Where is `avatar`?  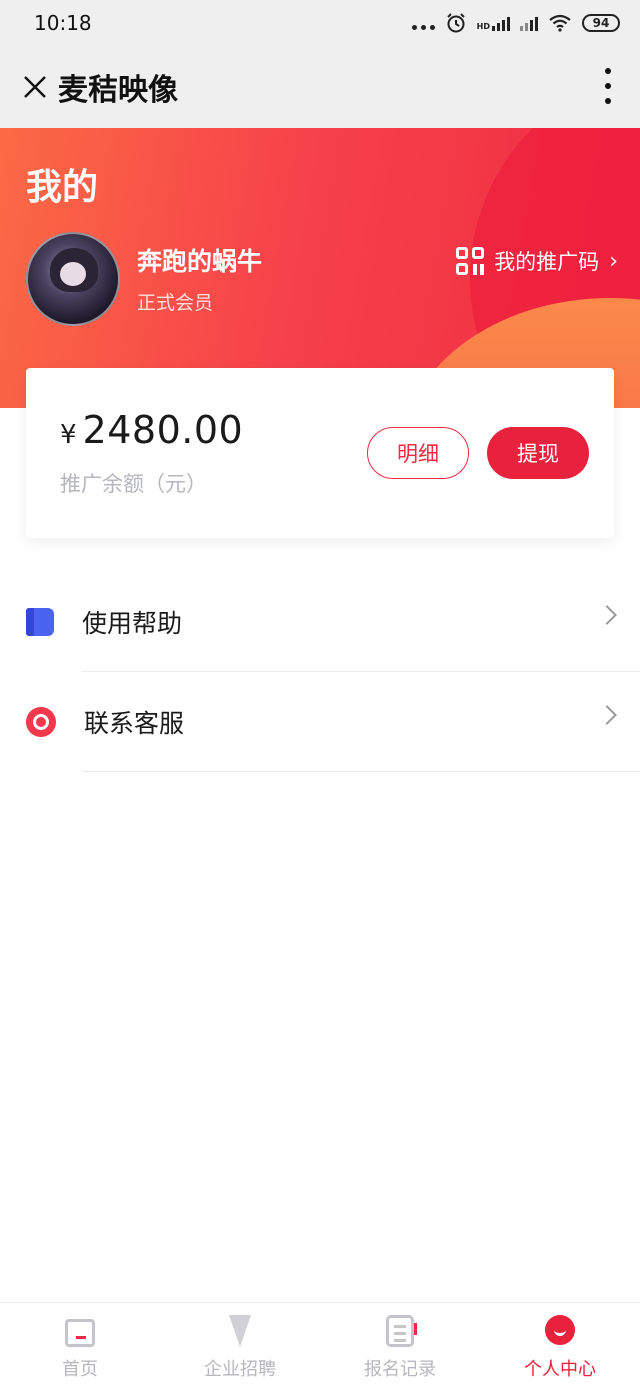 avatar is located at coordinates (73, 279).